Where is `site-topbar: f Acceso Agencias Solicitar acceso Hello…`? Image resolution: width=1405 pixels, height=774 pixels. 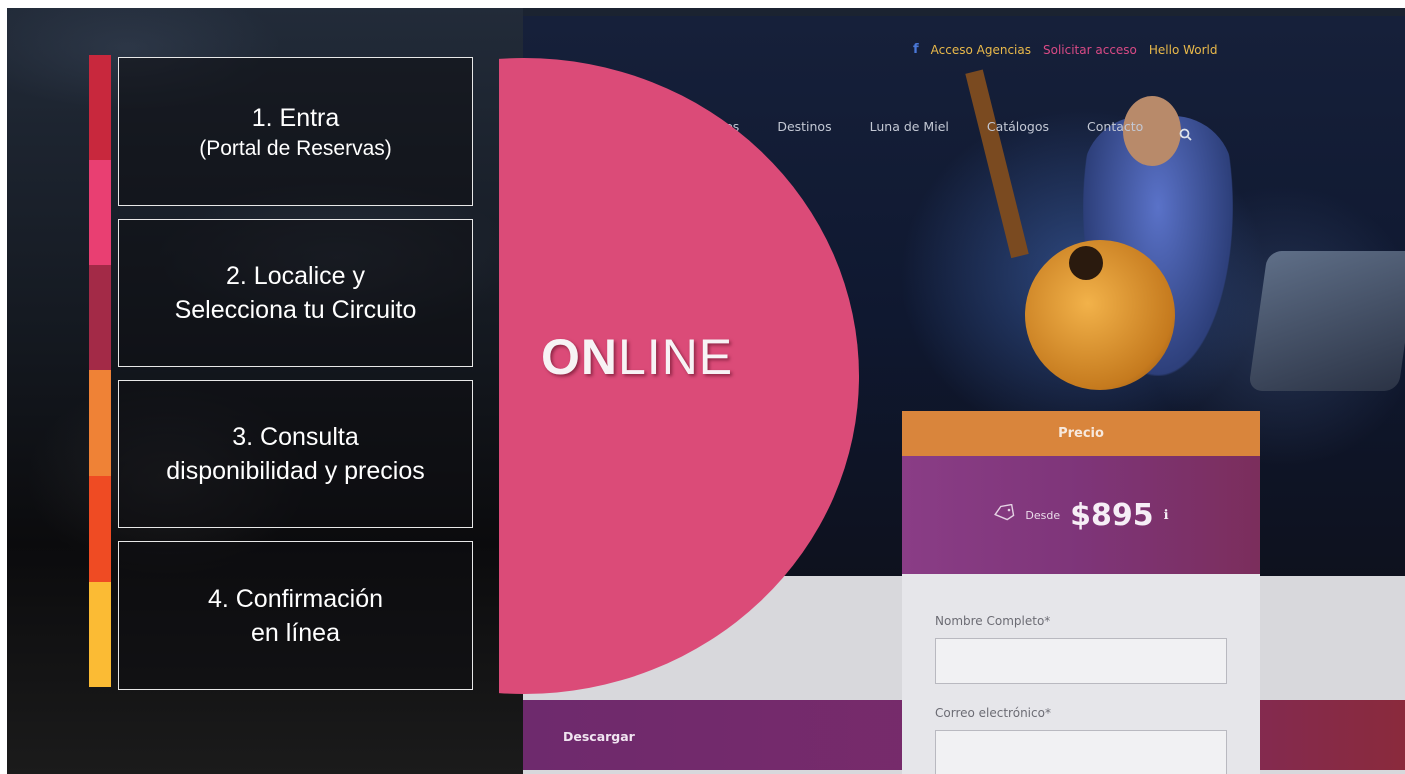 site-topbar: f Acceso Agencias Solicitar acceso Hello… is located at coordinates (1065, 49).